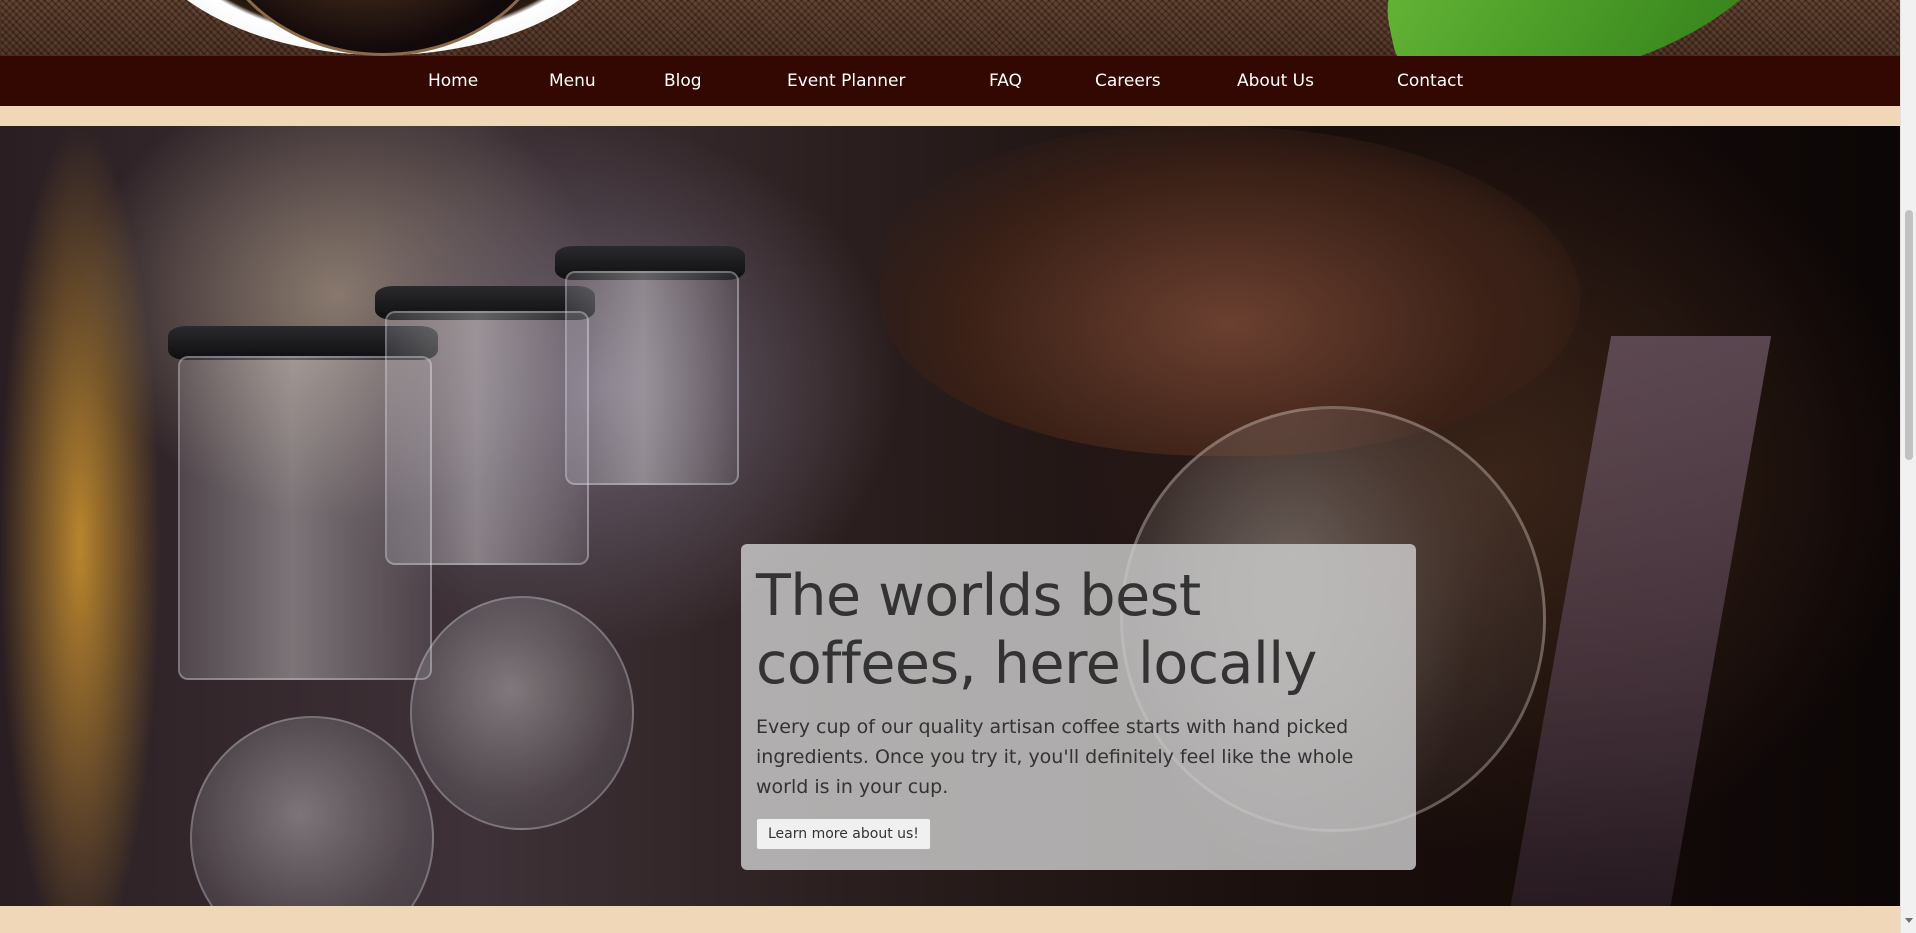 This screenshot has width=1916, height=933. What do you see at coordinates (1005, 81) in the screenshot?
I see `nav-item-faq: FAQ` at bounding box center [1005, 81].